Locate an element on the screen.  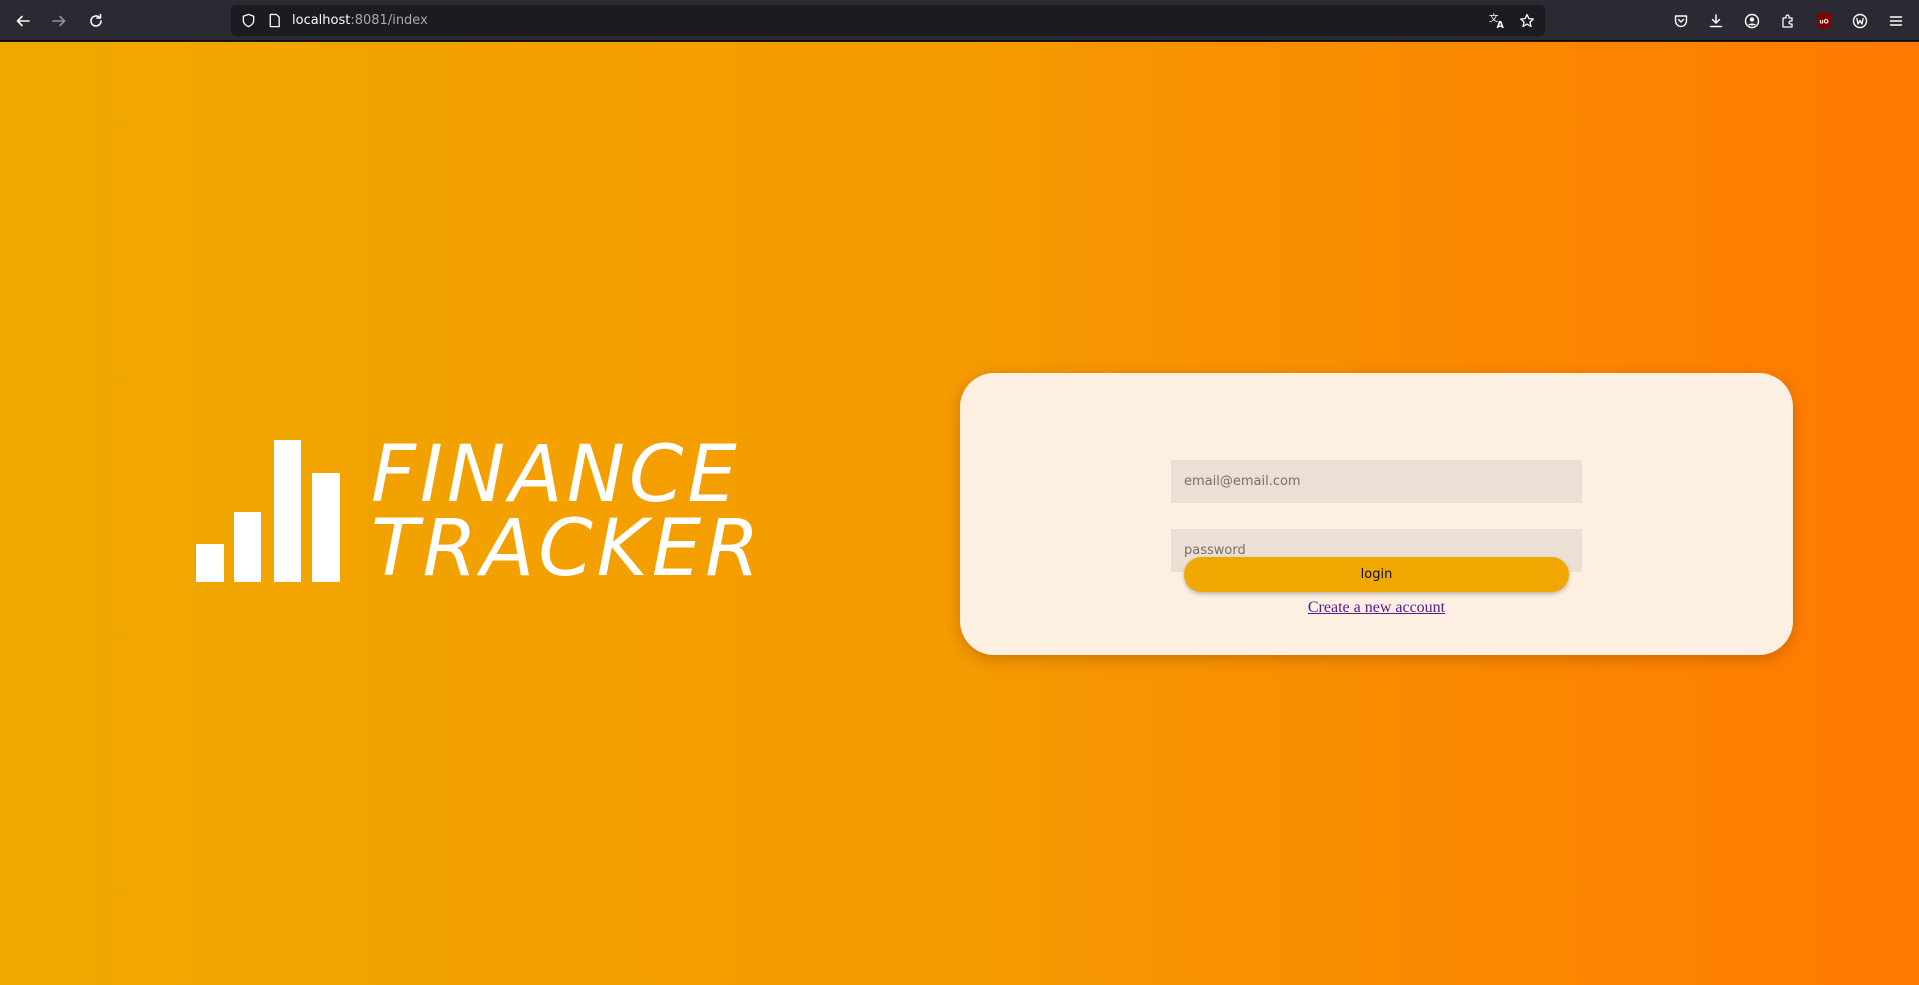
reload-icon is located at coordinates (96, 20).